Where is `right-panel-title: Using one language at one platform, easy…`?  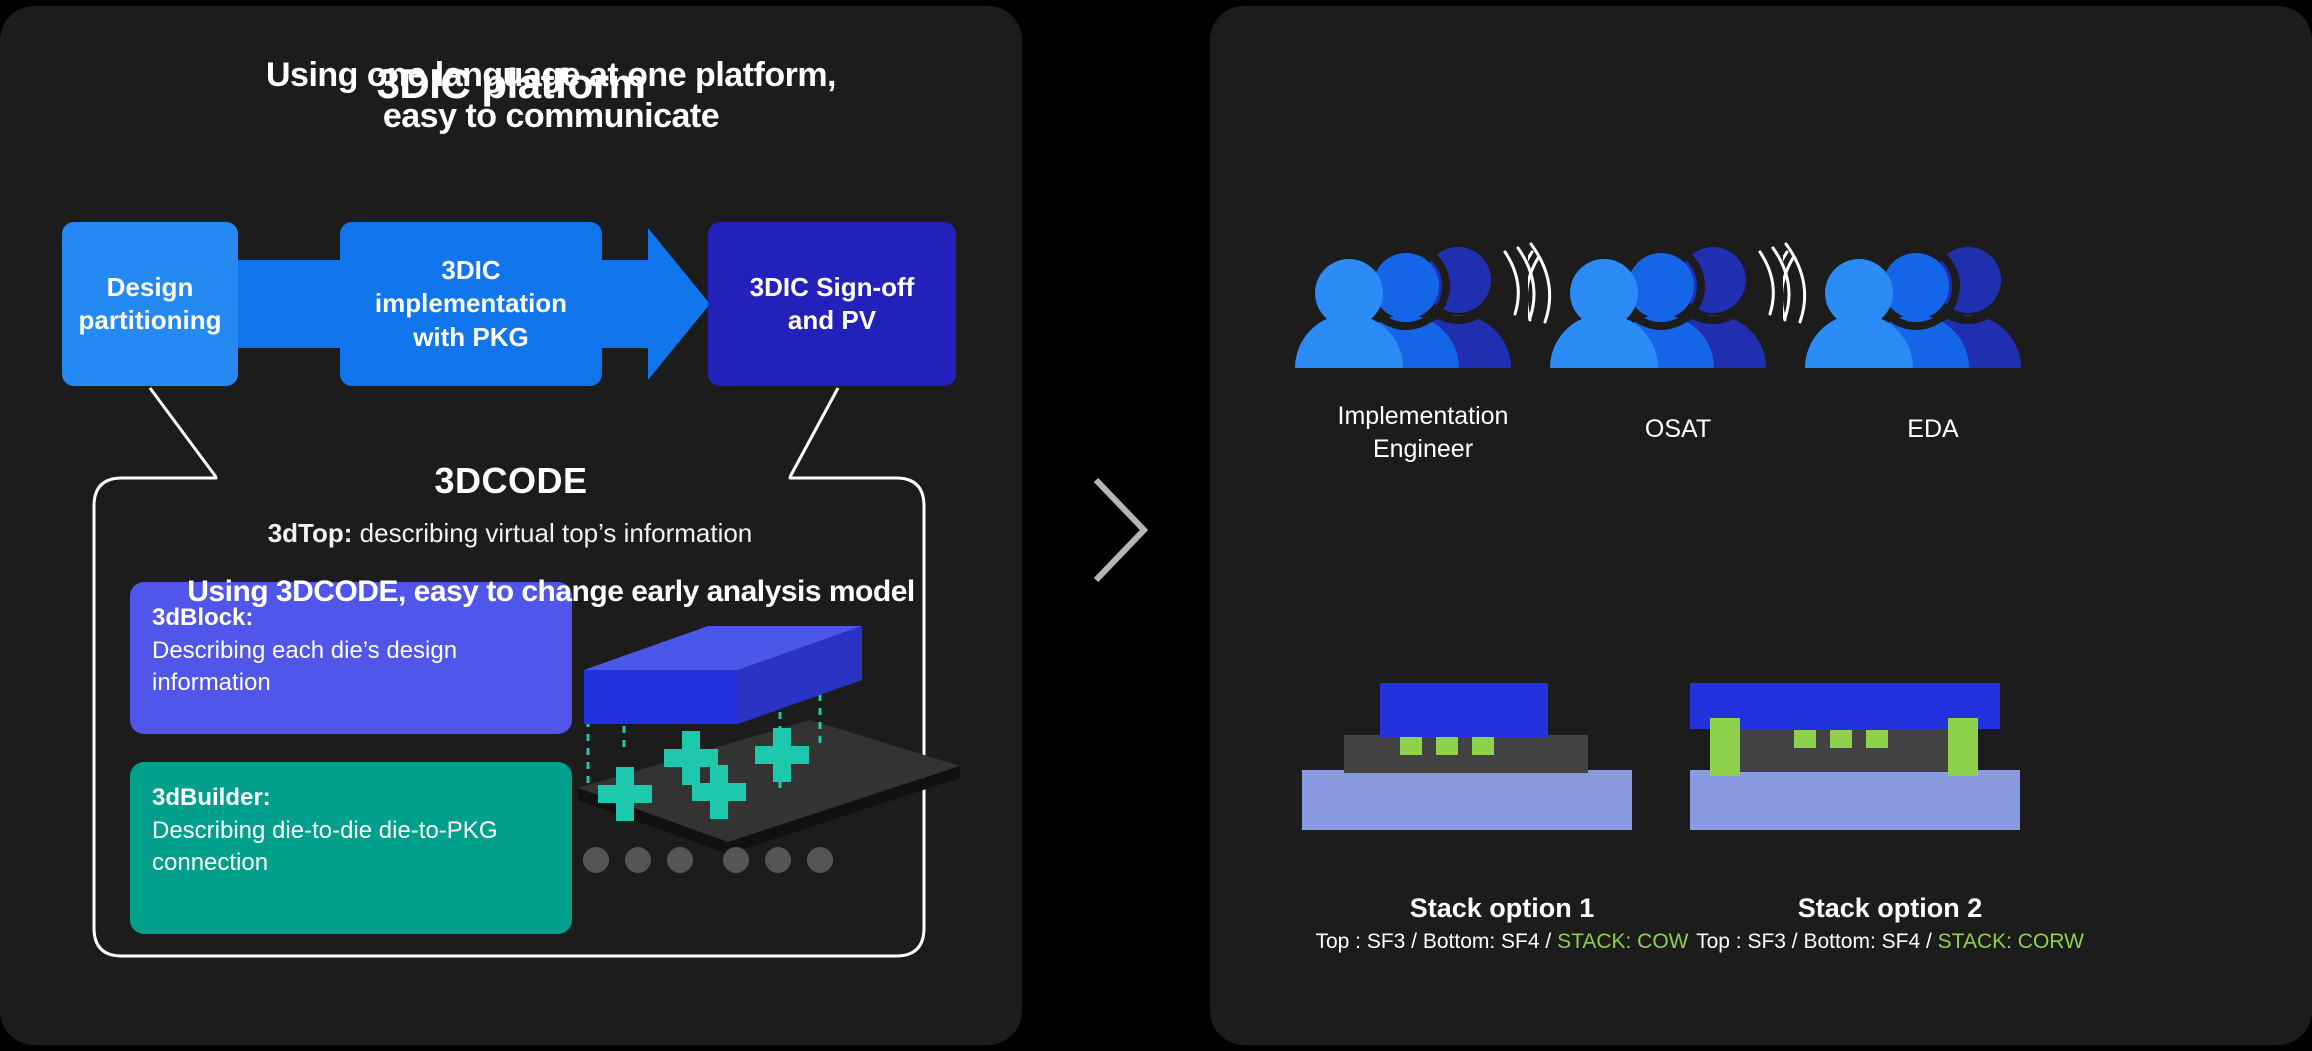
right-panel-title: Using one language at one platform, easy… is located at coordinates (551, 96).